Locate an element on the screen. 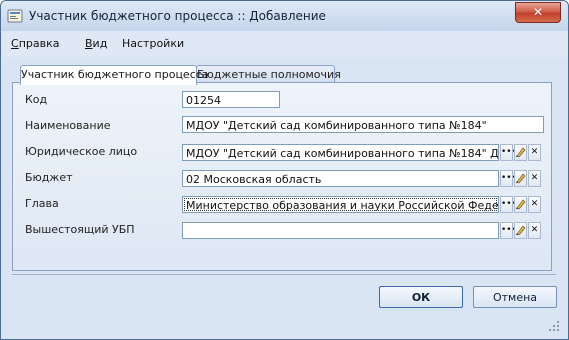 This screenshot has width=569, height=340. code-field: 01254 is located at coordinates (231, 99).